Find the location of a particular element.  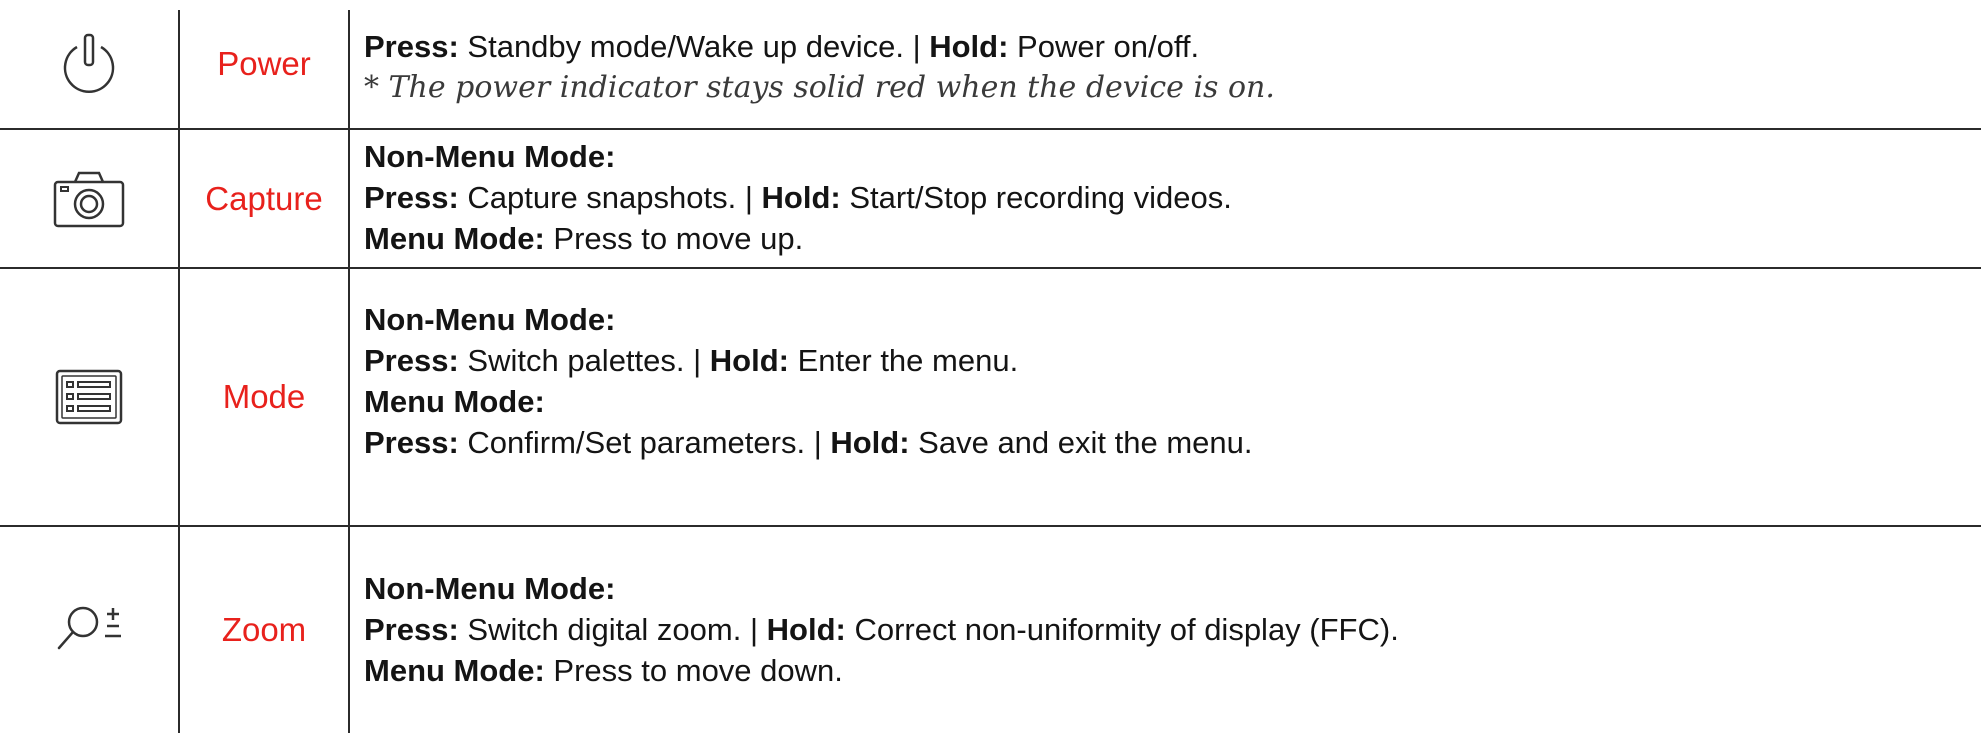

press-text: Standby mode/Wake up device. | is located at coordinates (694, 46).